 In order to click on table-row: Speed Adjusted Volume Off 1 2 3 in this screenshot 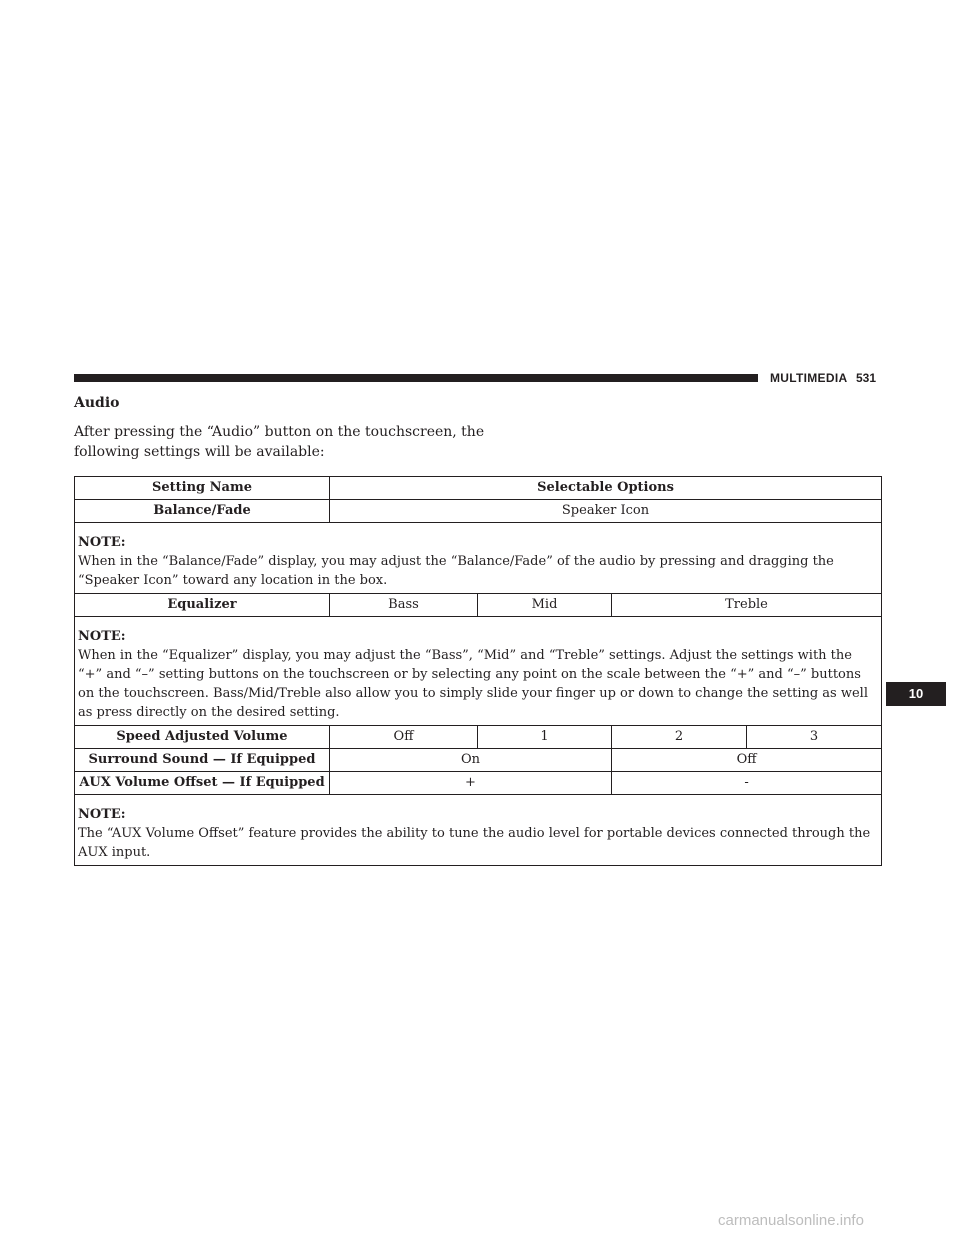, I will do `click(478, 737)`.